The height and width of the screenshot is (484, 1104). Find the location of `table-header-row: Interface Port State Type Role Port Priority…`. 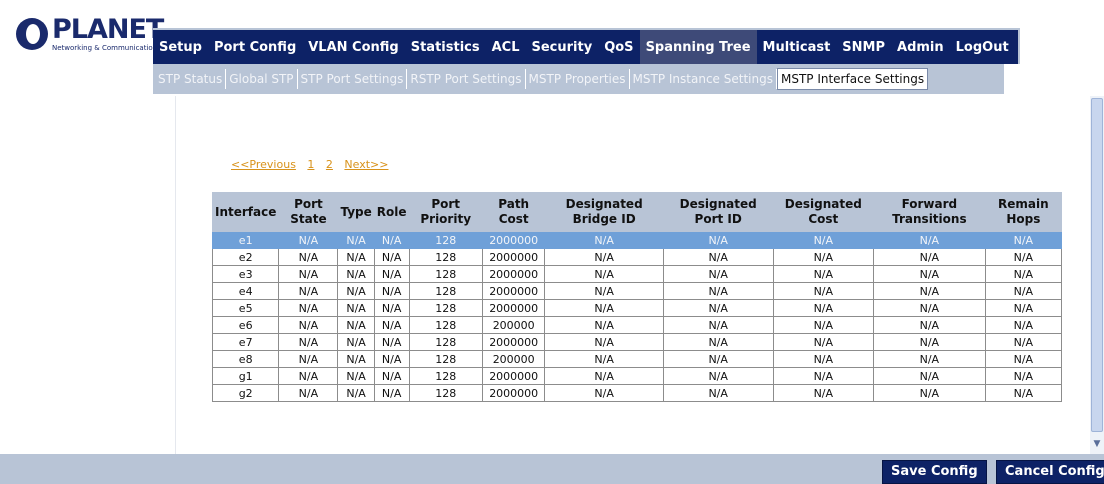

table-header-row: Interface Port State Type Role Port Priority… is located at coordinates (637, 212).